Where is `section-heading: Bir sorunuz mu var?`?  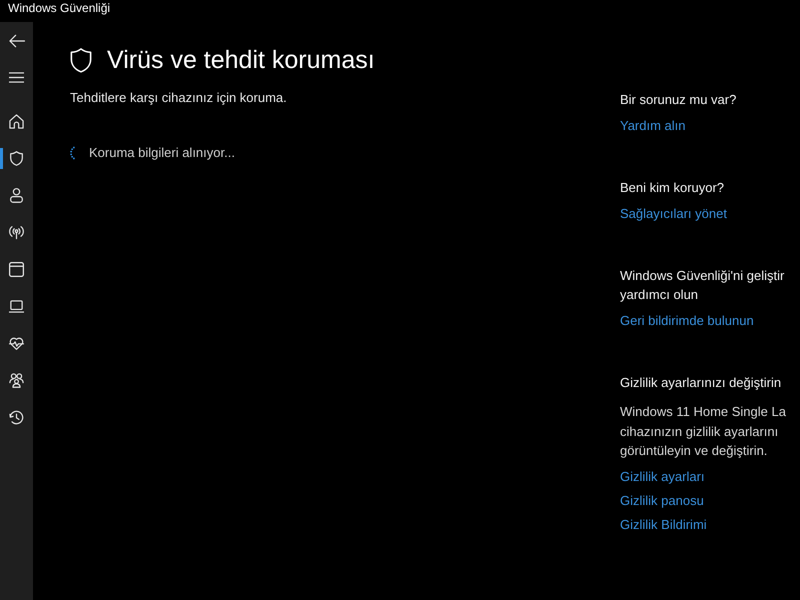 section-heading: Bir sorunuz mu var? is located at coordinates (679, 100).